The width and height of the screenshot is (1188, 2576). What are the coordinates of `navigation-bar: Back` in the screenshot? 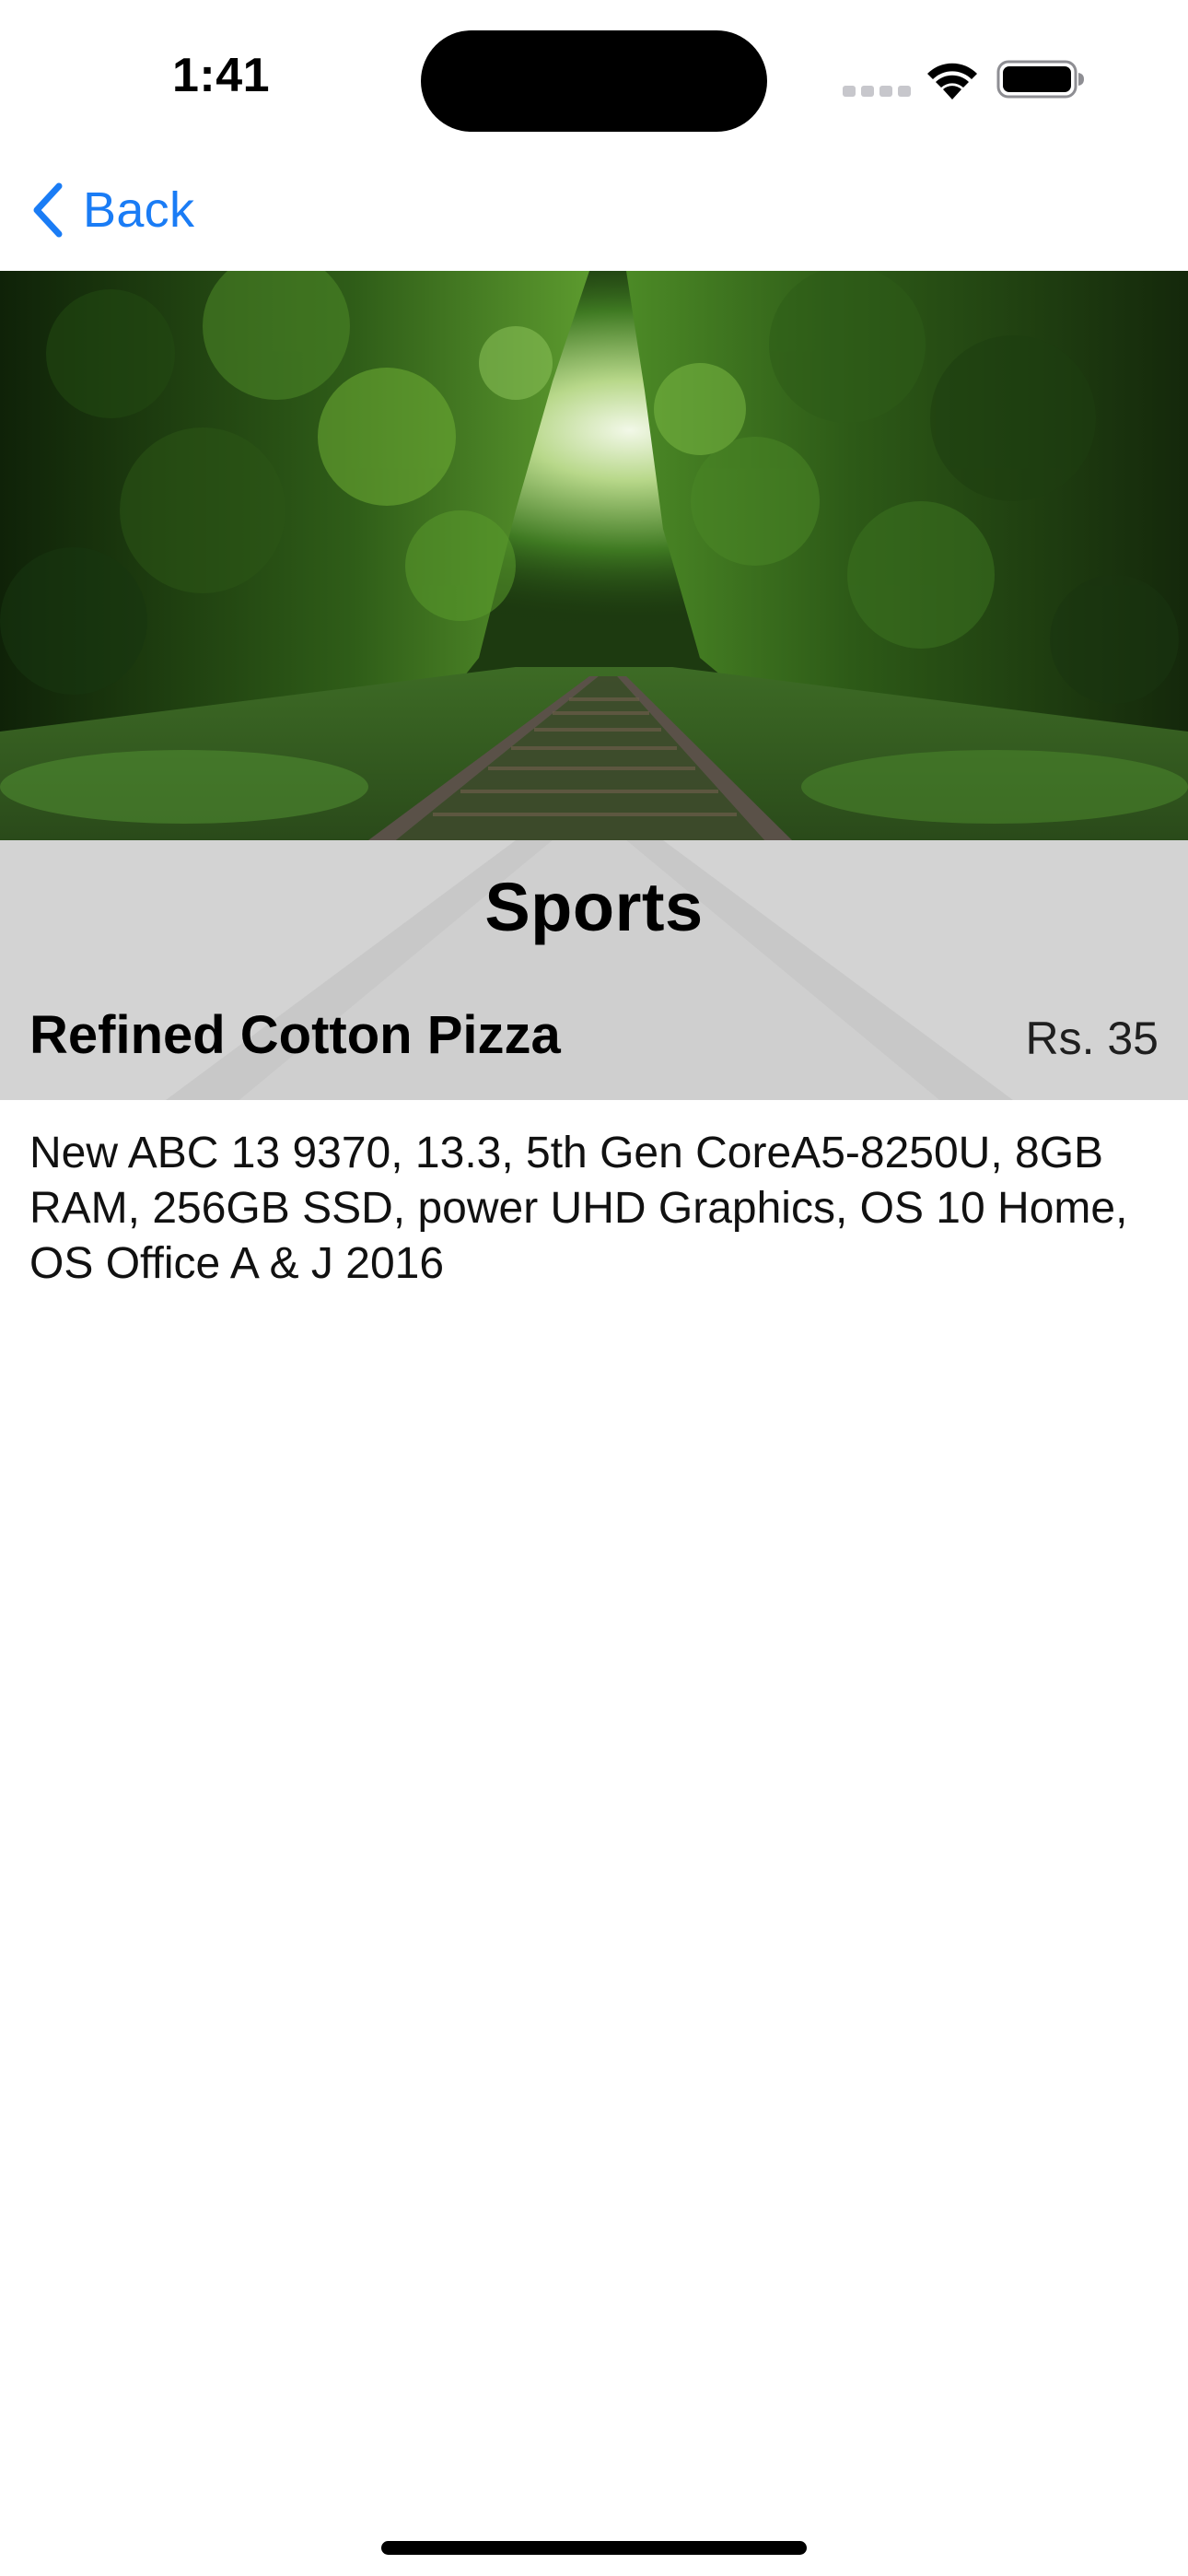 It's located at (594, 214).